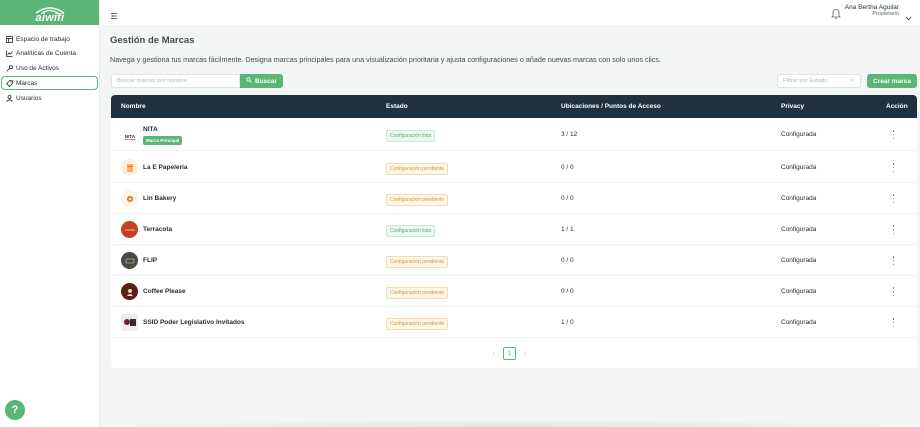  Describe the element at coordinates (249, 81) in the screenshot. I see `search-icon` at that location.